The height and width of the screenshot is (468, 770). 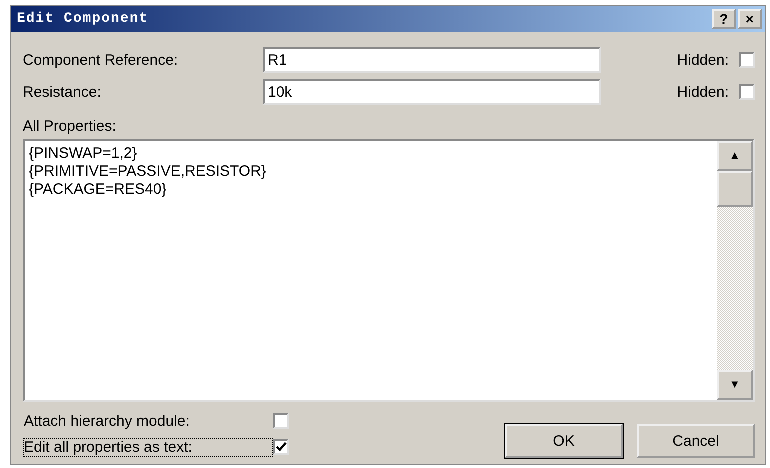 What do you see at coordinates (735, 189) in the screenshot?
I see `scroll-thumb` at bounding box center [735, 189].